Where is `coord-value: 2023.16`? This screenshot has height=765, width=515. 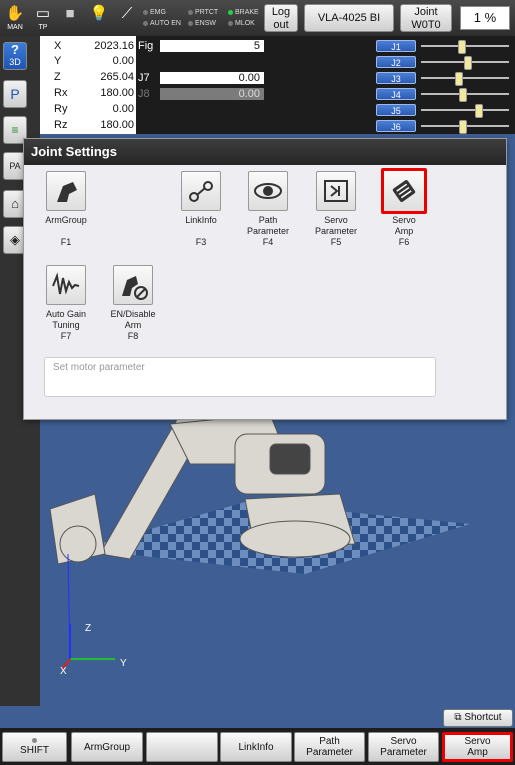
coord-value: 2023.16 is located at coordinates (114, 46).